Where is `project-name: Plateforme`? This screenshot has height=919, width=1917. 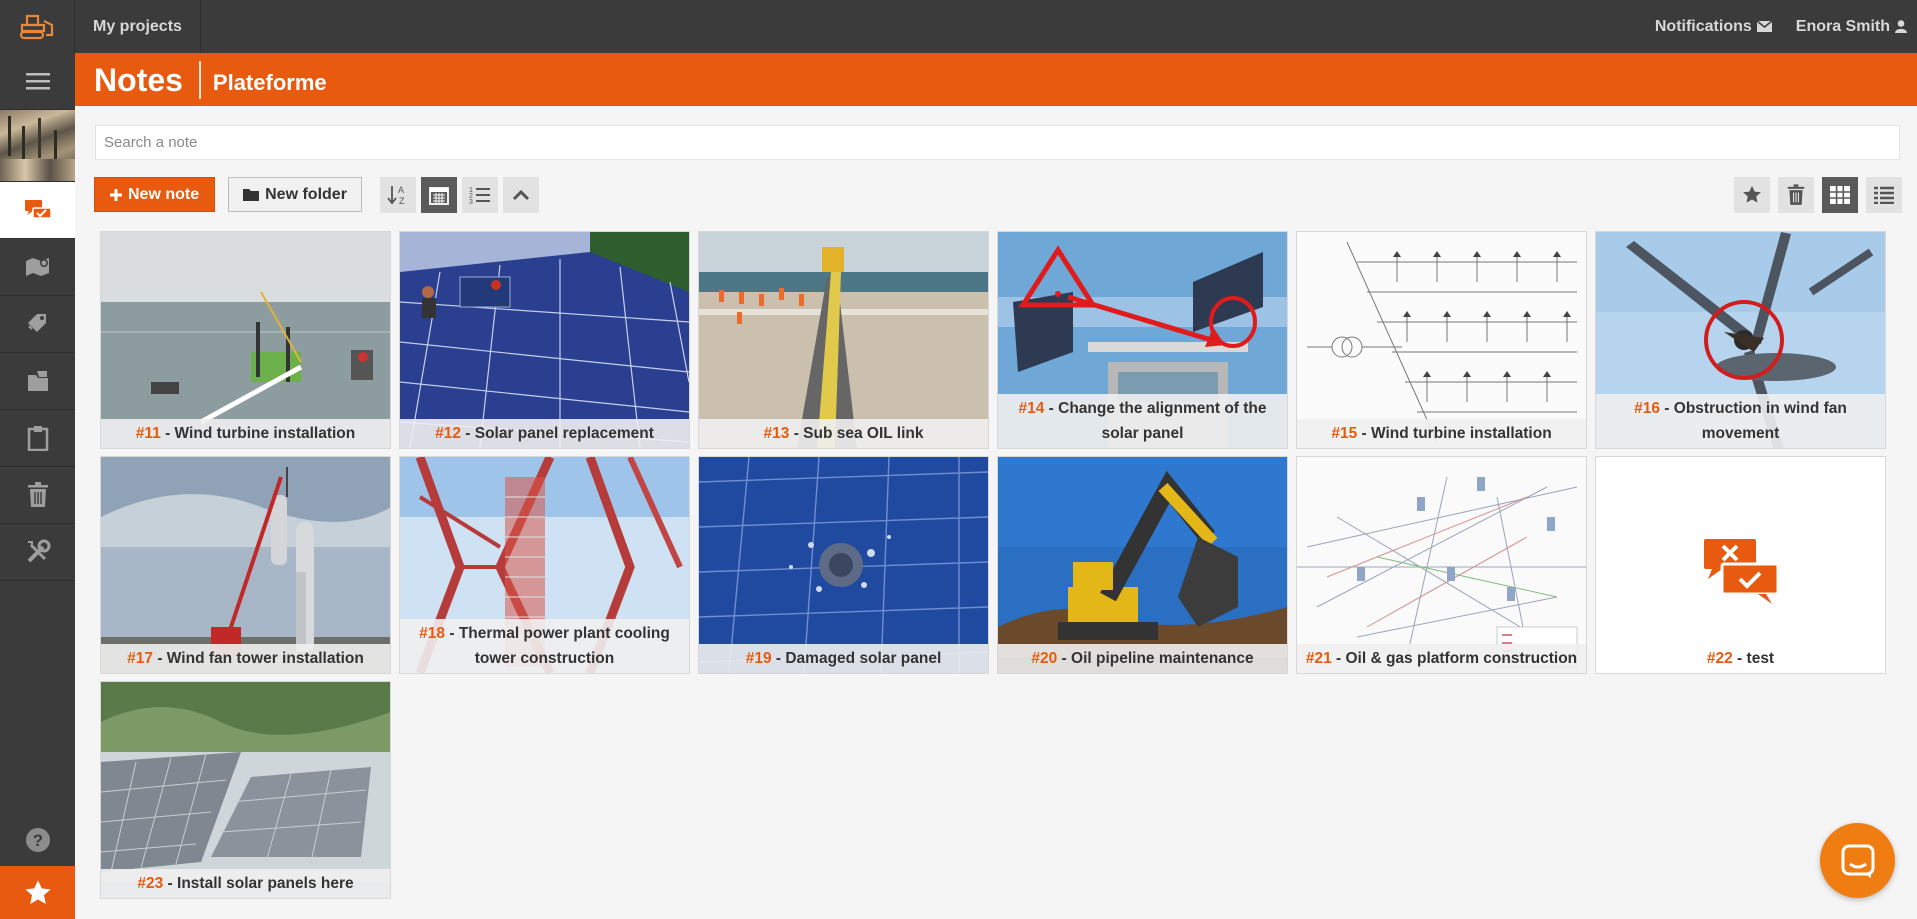
project-name: Plateforme is located at coordinates (269, 82).